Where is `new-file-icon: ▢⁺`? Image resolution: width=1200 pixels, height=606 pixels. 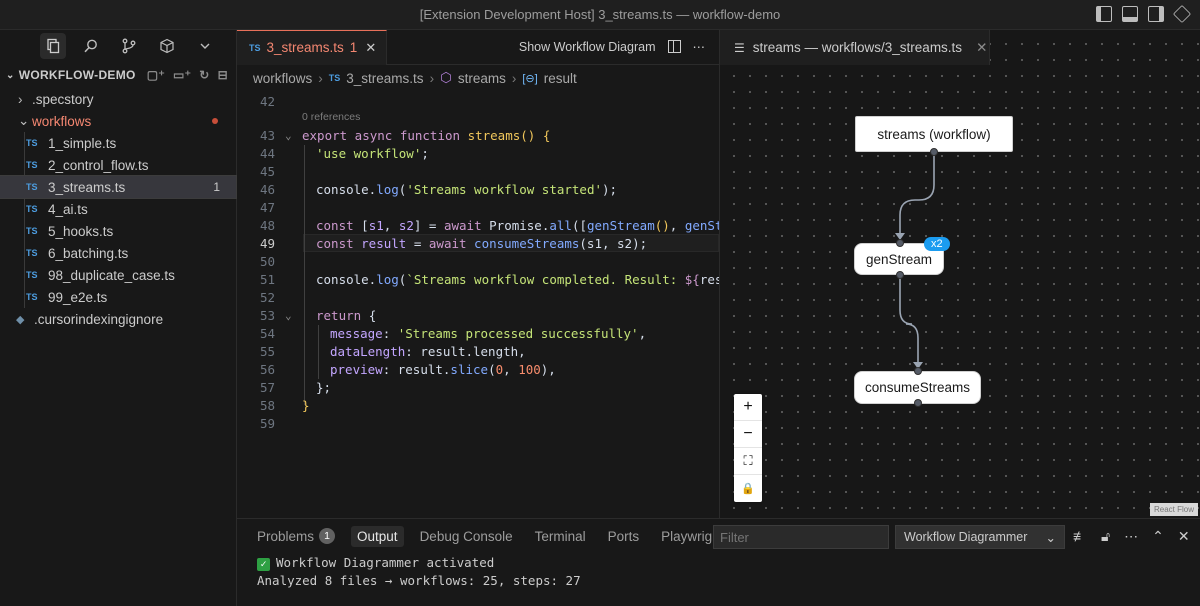
new-file-icon: ▢⁺ is located at coordinates (156, 75).